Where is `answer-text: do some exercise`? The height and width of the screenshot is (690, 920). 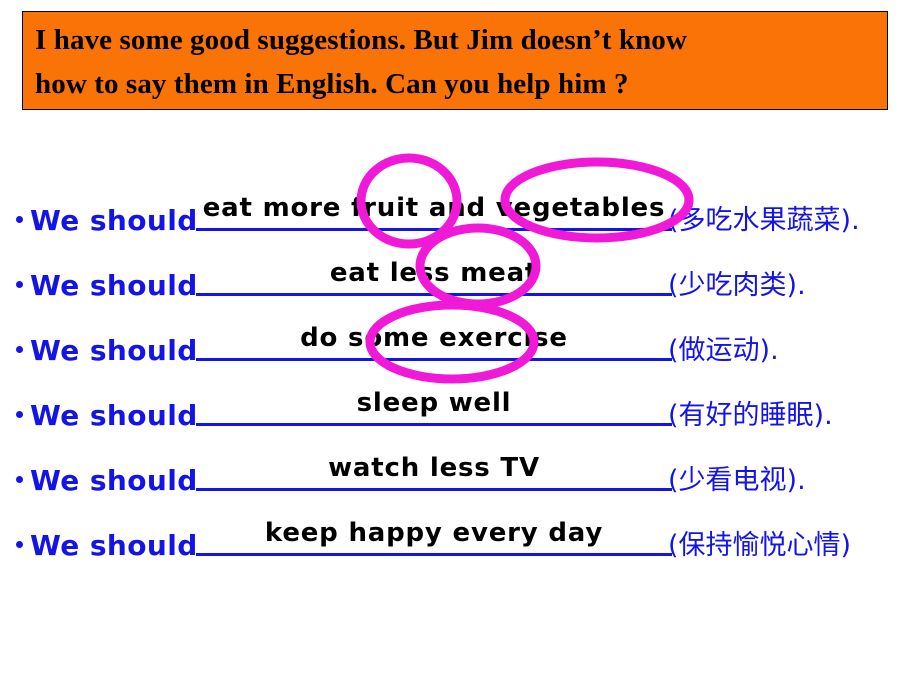 answer-text: do some exercise is located at coordinates (434, 338).